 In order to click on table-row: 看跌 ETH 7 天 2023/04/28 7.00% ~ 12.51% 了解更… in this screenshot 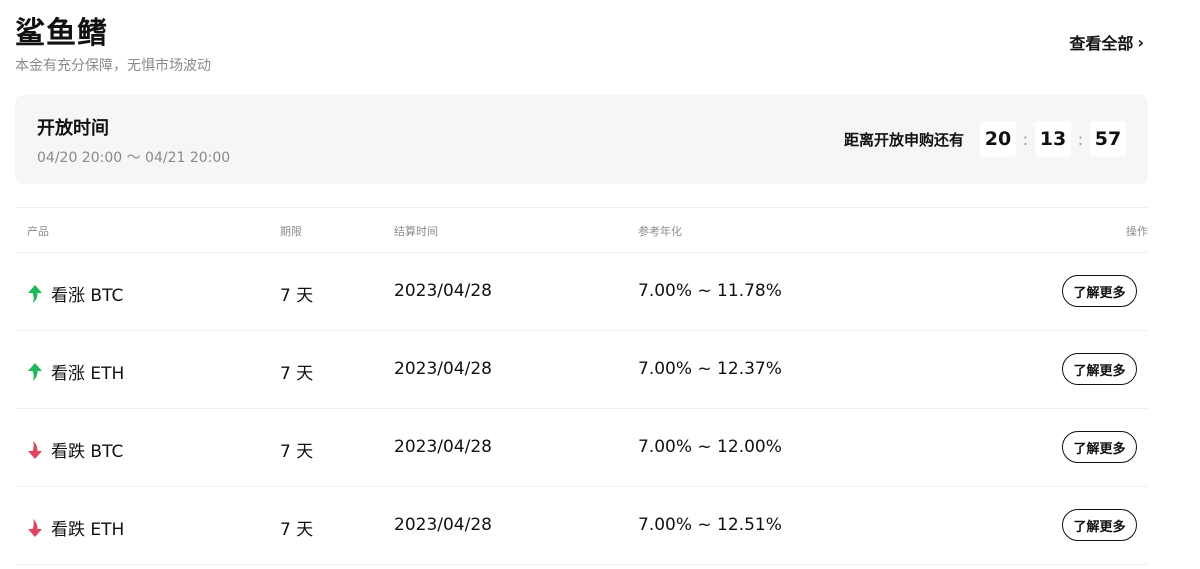, I will do `click(581, 526)`.